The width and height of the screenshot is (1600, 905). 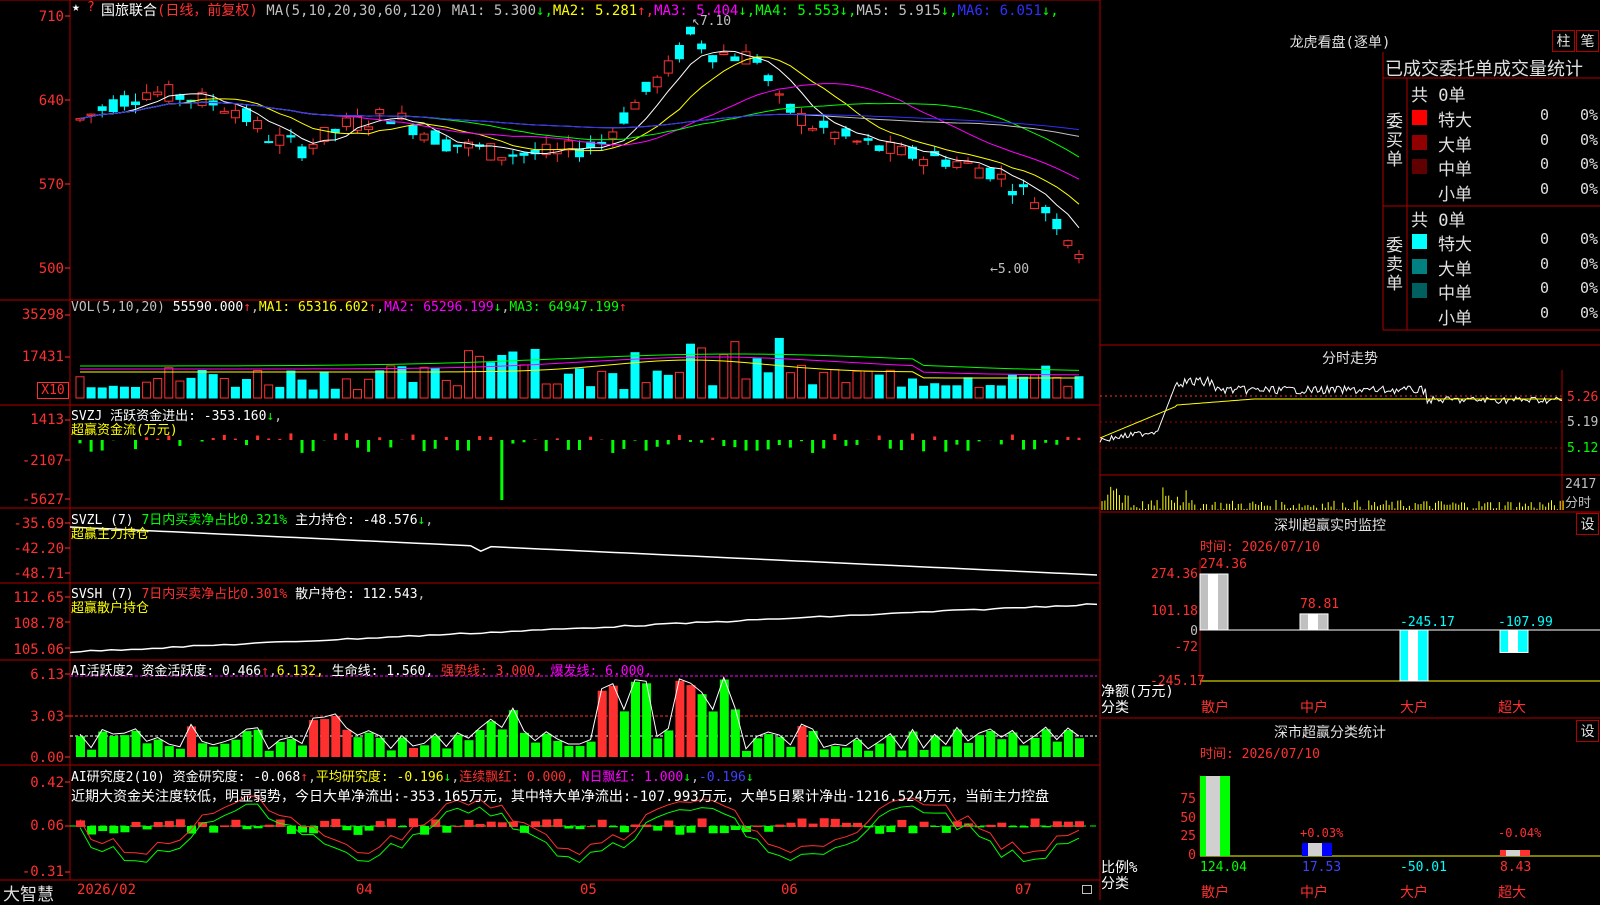 I want to click on intraday-price-line, so click(x=1331, y=409).